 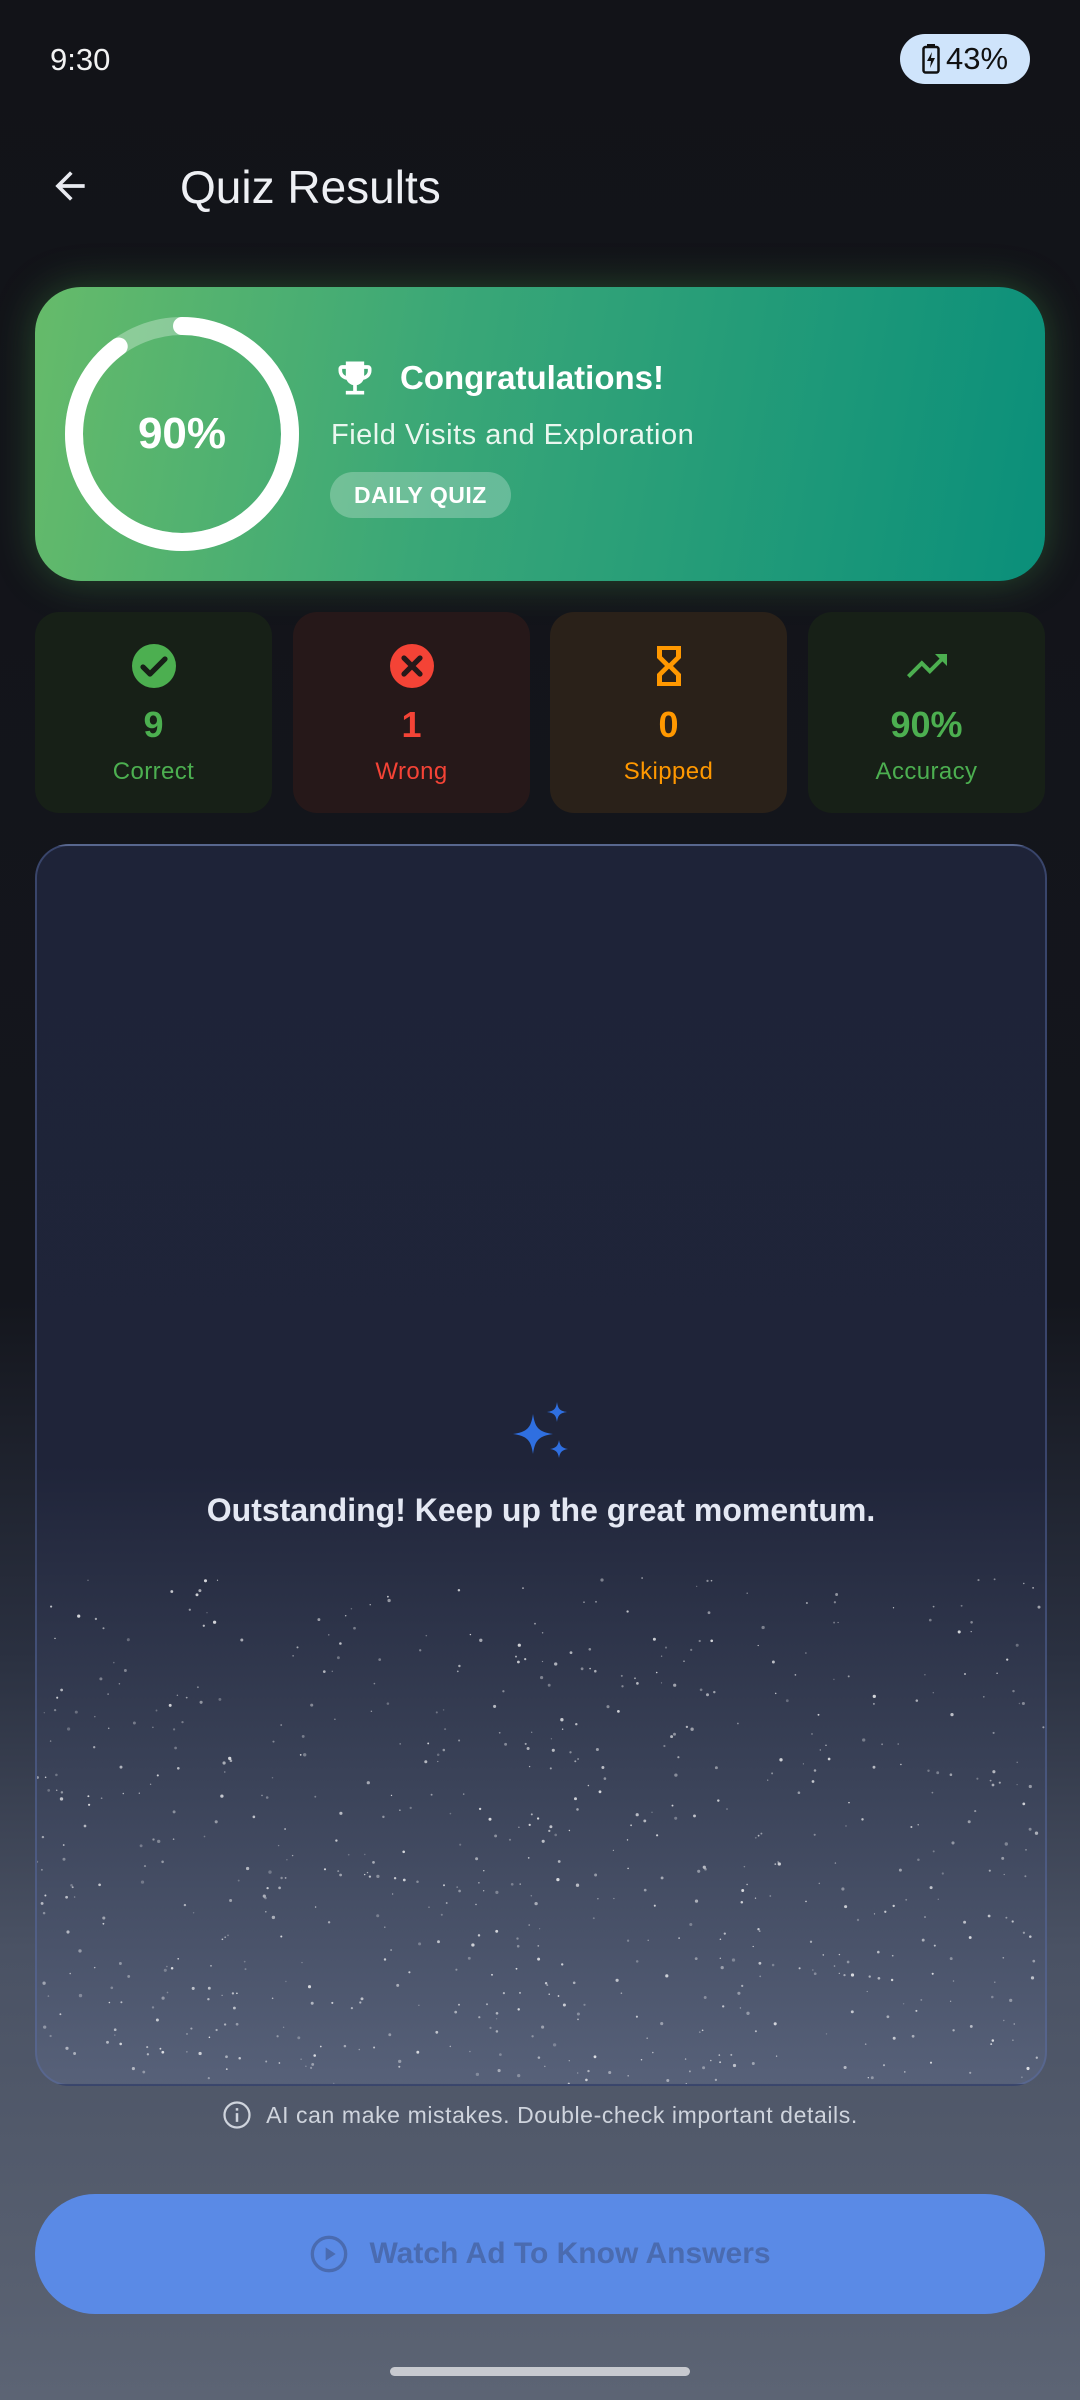 I want to click on wrong-label: Wrong, so click(x=411, y=771).